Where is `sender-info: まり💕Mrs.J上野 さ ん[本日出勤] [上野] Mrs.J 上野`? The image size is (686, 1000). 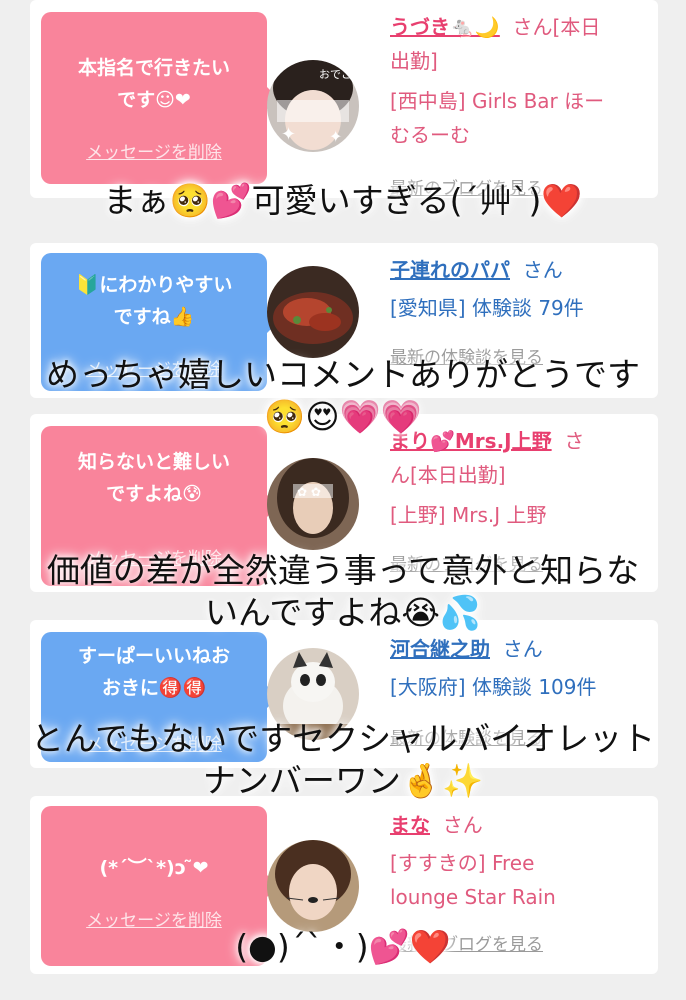
sender-info: まり💕Mrs.J上野 さ ん[本日出勤] [上野] Mrs.J 上野 is located at coordinates (521, 478).